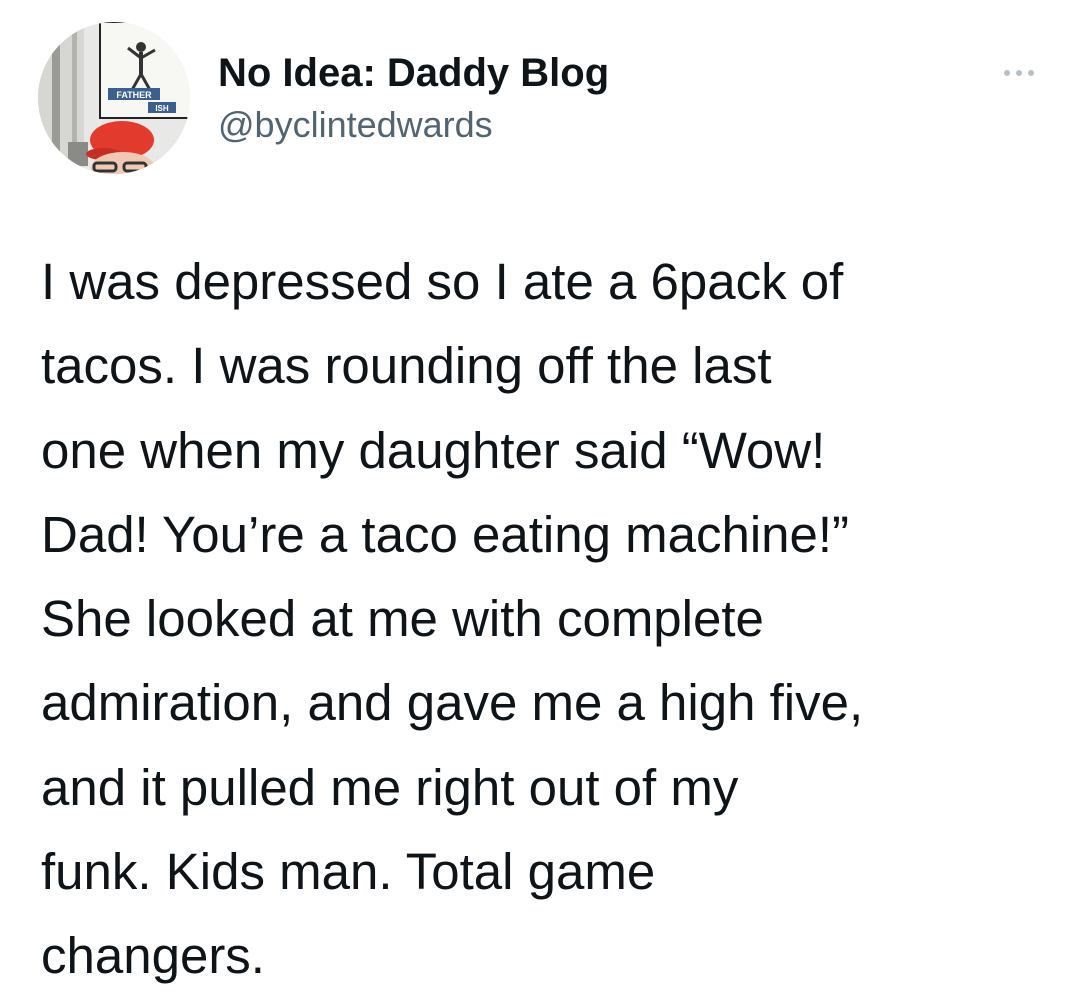  What do you see at coordinates (445, 534) in the screenshot?
I see `tweet-line-4: Dad! You’re a taco eating machine!”` at bounding box center [445, 534].